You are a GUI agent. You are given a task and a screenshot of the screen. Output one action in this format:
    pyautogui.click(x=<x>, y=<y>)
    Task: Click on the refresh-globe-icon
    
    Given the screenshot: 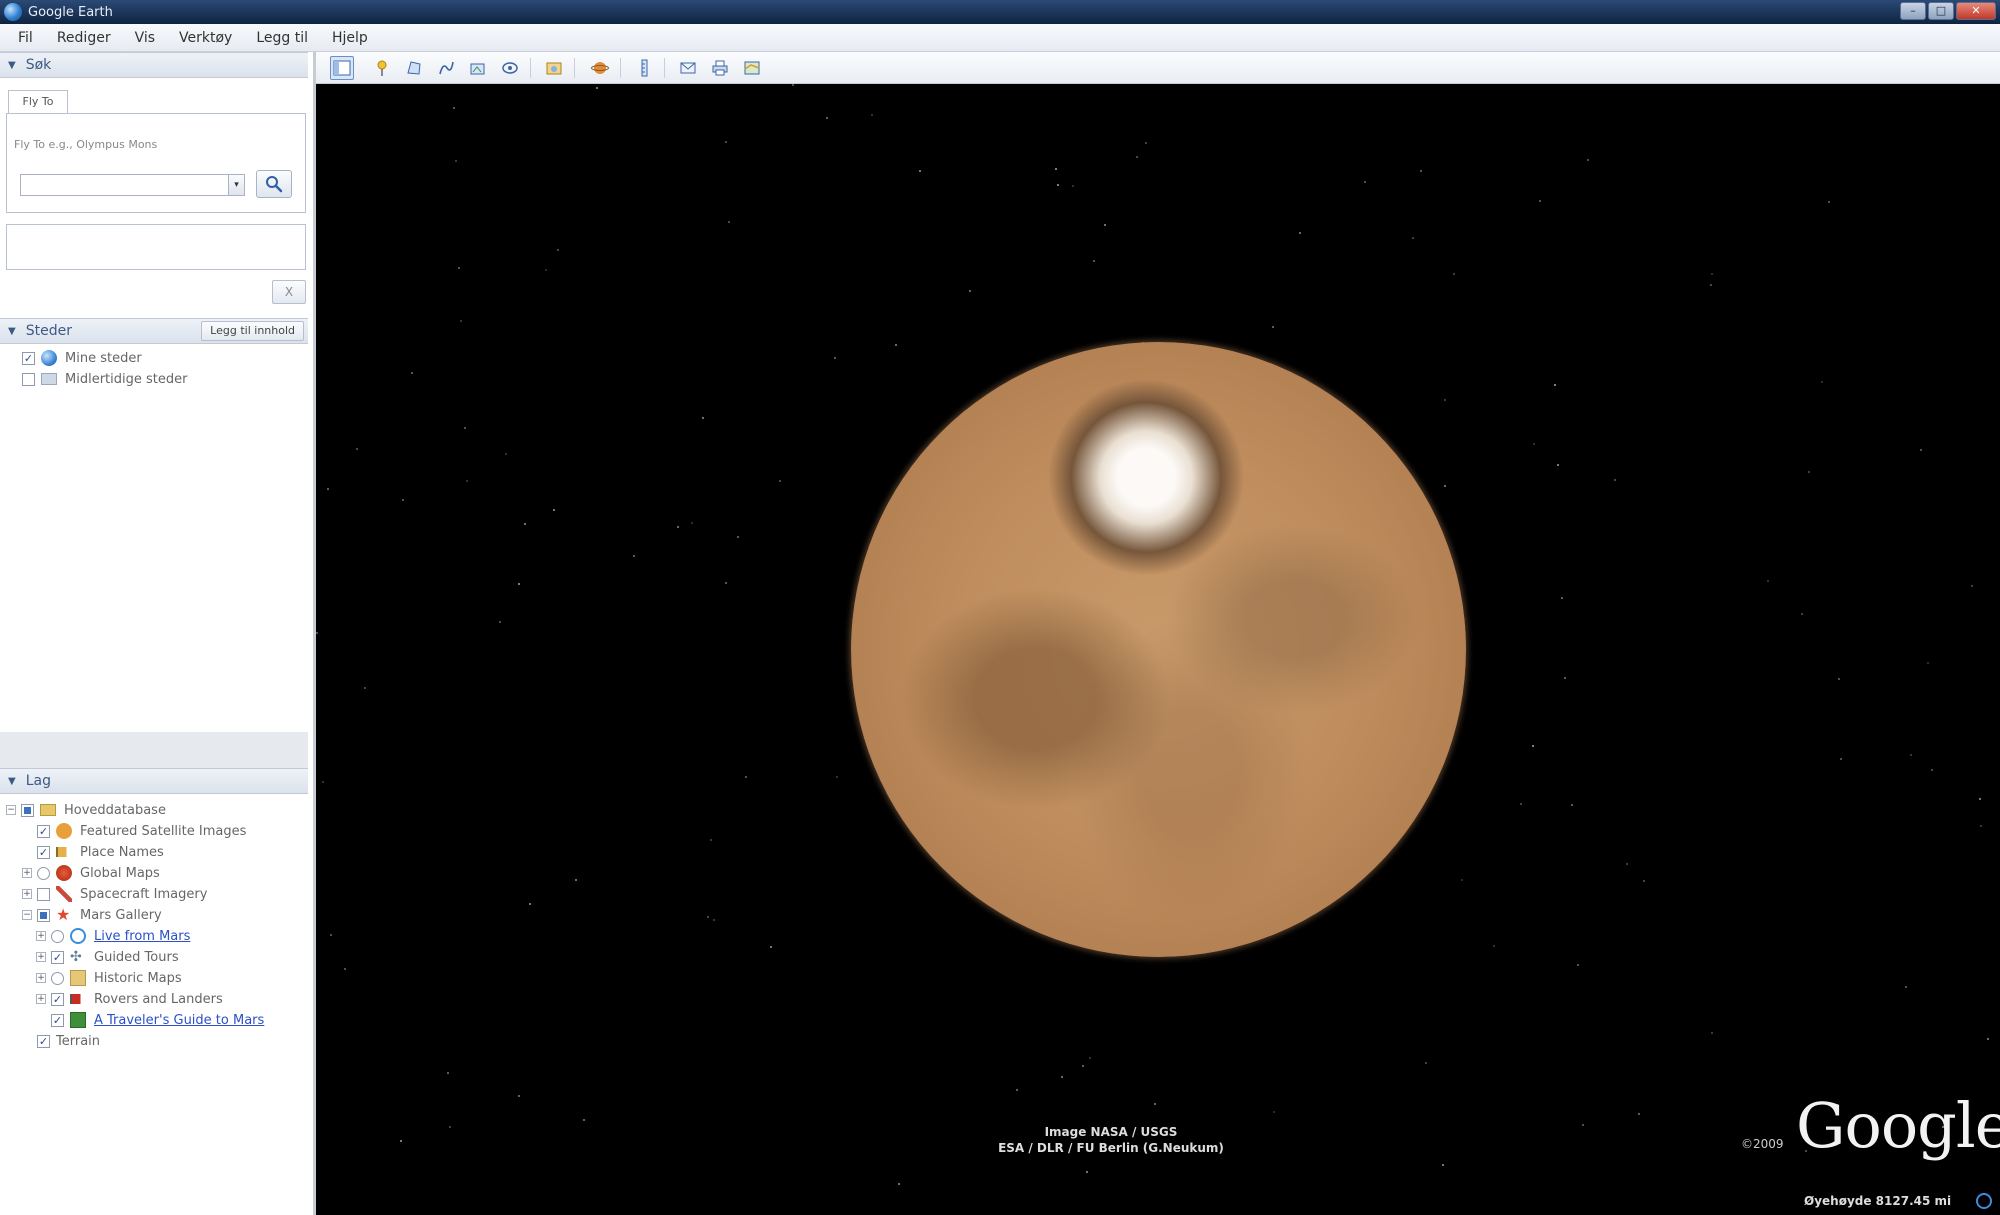 What is the action you would take?
    pyautogui.click(x=78, y=936)
    